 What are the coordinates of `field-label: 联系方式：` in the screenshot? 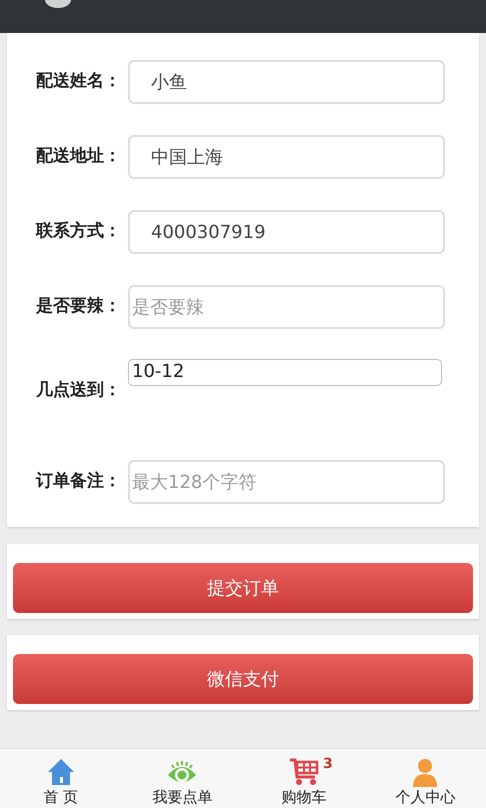 It's located at (79, 232).